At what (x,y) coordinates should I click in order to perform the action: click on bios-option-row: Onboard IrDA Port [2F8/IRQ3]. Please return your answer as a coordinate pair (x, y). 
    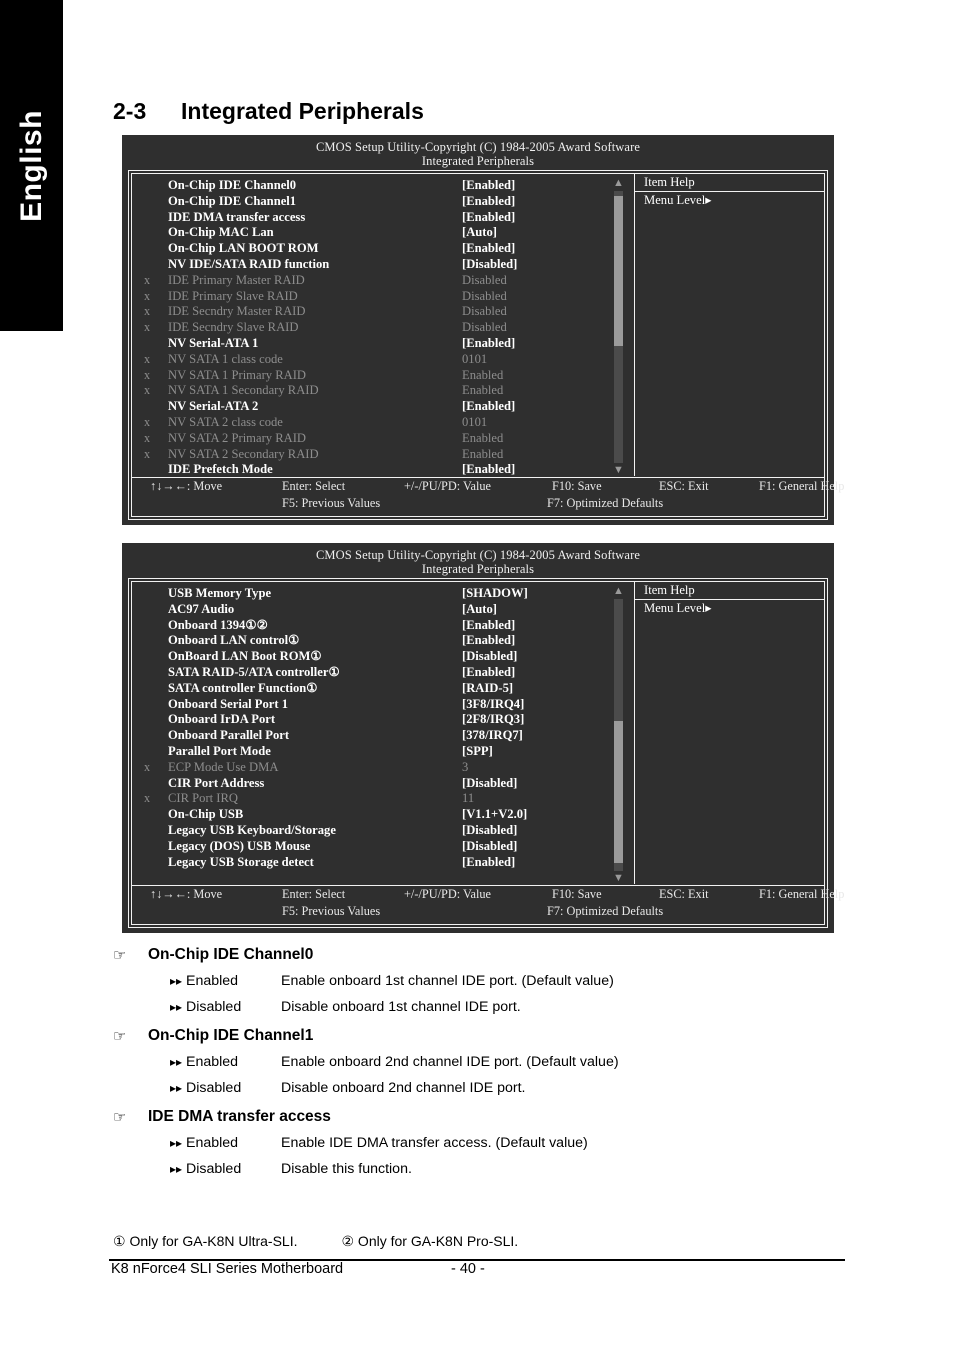
    Looking at the image, I should click on (378, 720).